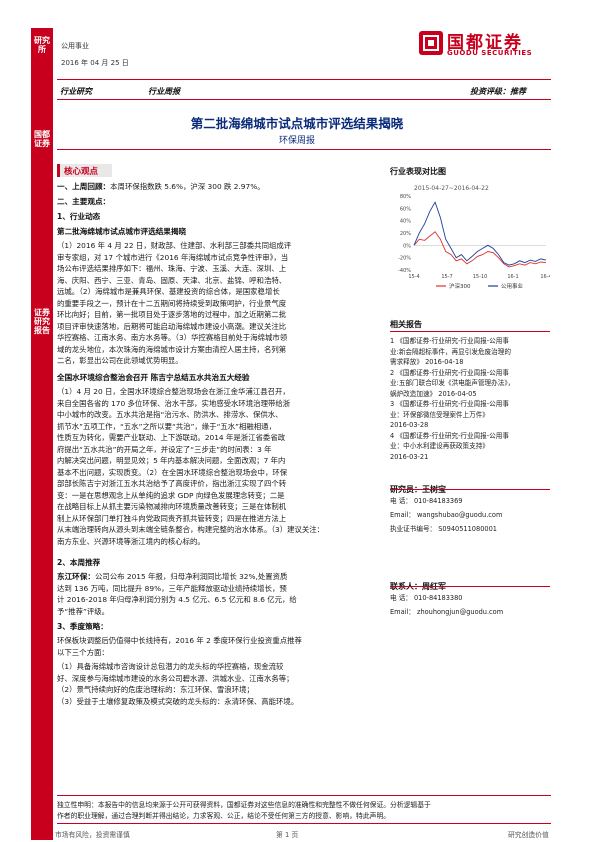  What do you see at coordinates (79, 562) in the screenshot?
I see `weekly-pick-heading: 2、本周推荐` at bounding box center [79, 562].